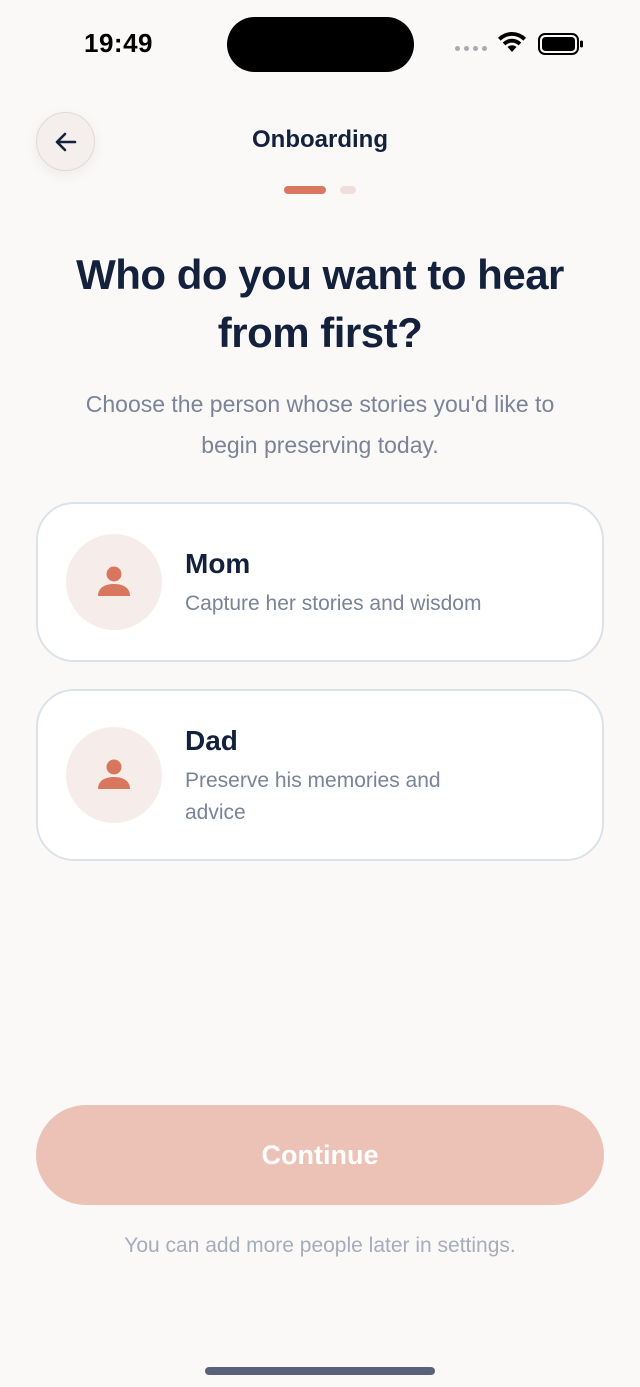  I want to click on option-card-dad: Dad Preserve his memories and advice, so click(320, 775).